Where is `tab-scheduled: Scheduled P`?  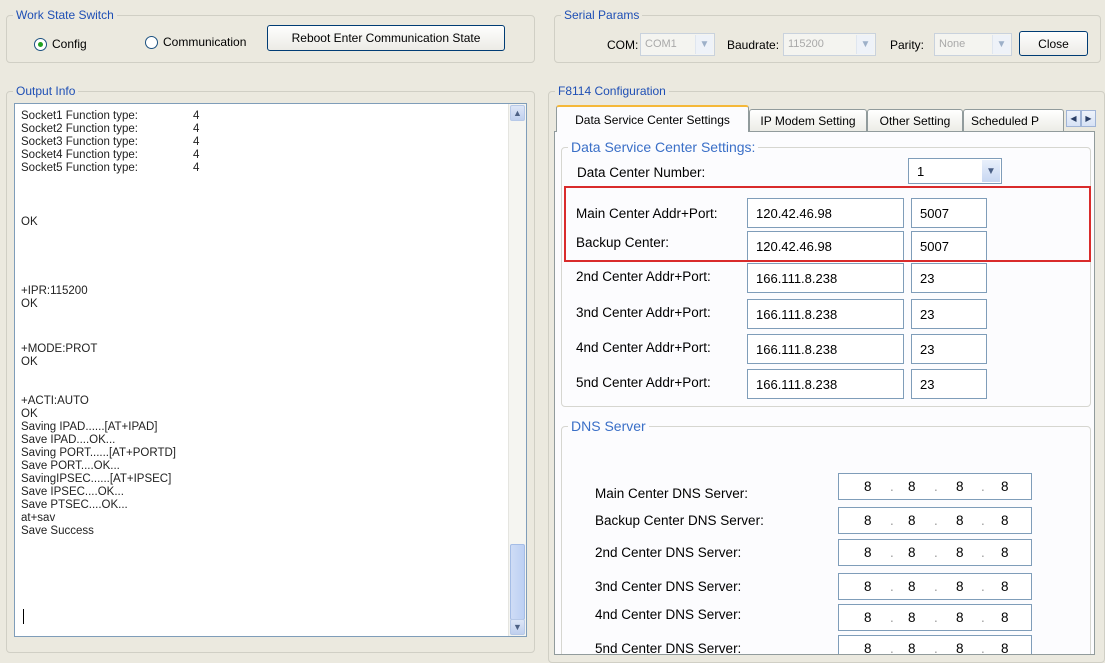 tab-scheduled: Scheduled P is located at coordinates (1013, 120).